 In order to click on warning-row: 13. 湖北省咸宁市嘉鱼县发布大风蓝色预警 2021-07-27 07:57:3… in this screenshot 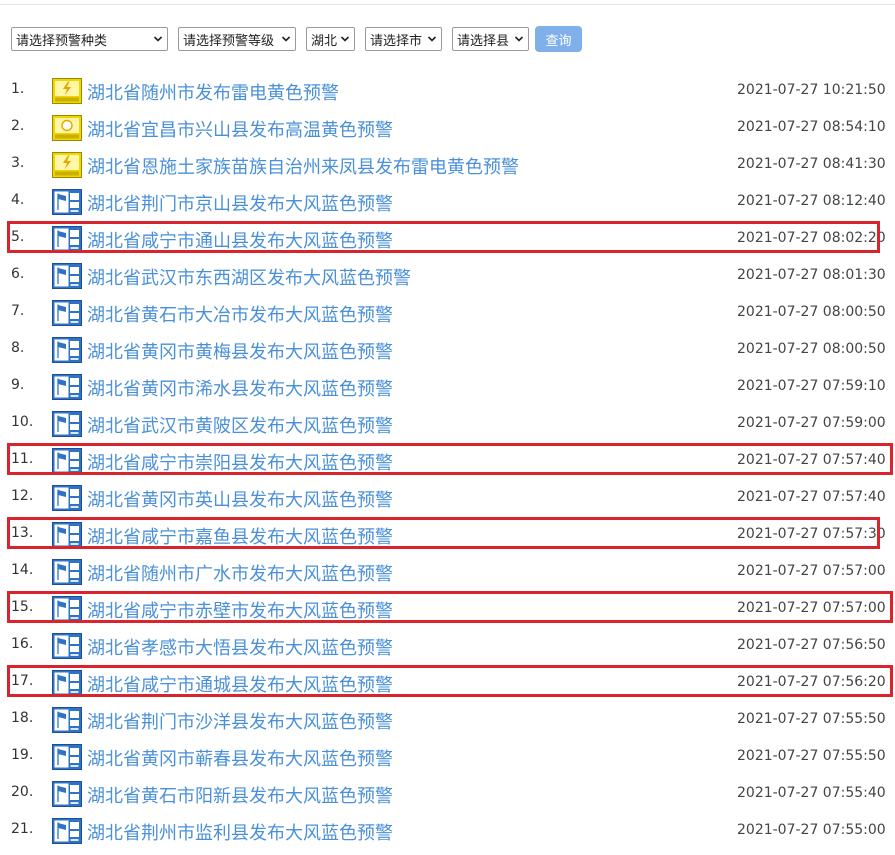, I will do `click(447, 534)`.